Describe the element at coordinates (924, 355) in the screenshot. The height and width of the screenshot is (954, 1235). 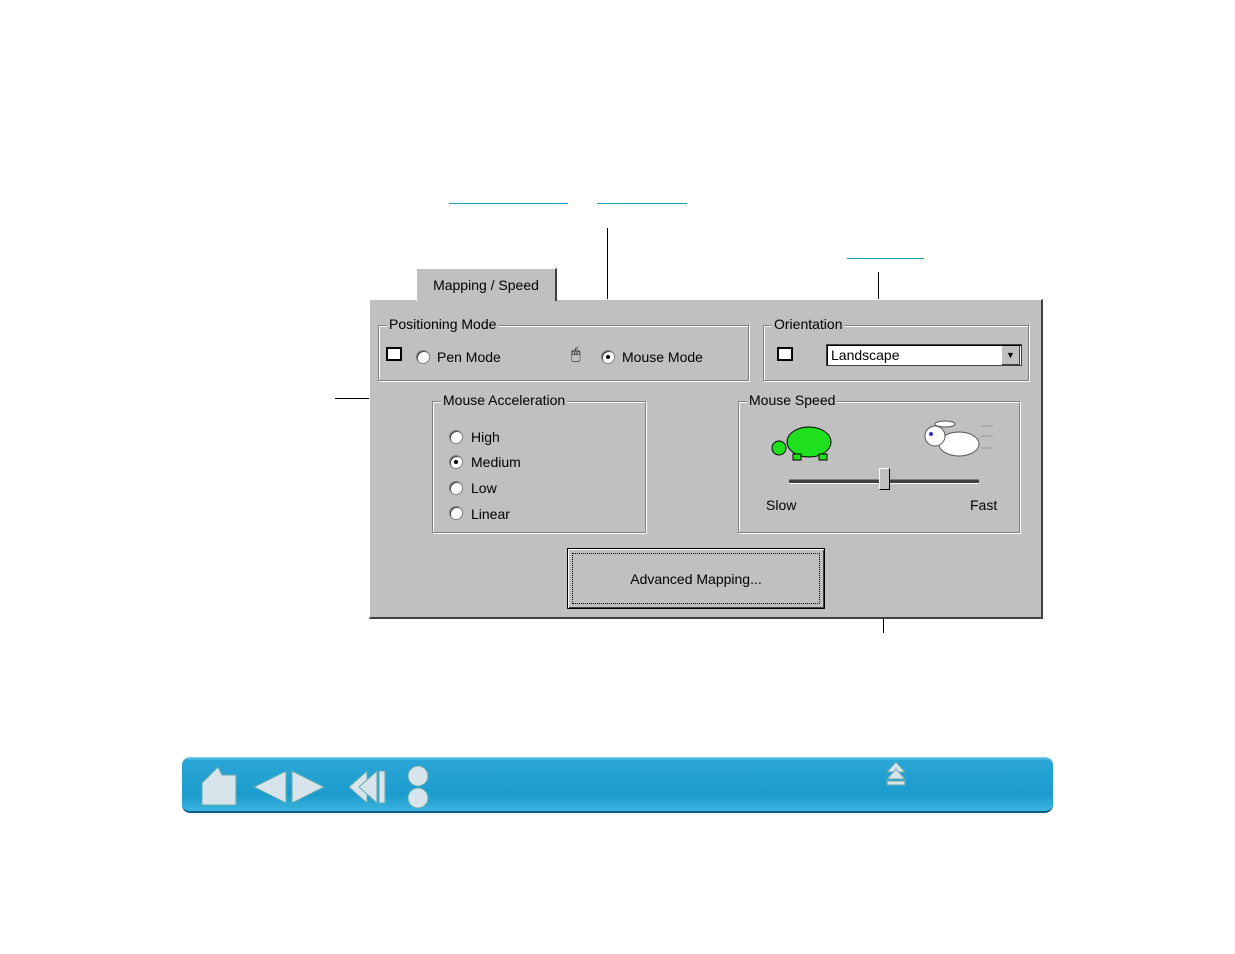
I see `orientation-select: Landscape ▼` at that location.